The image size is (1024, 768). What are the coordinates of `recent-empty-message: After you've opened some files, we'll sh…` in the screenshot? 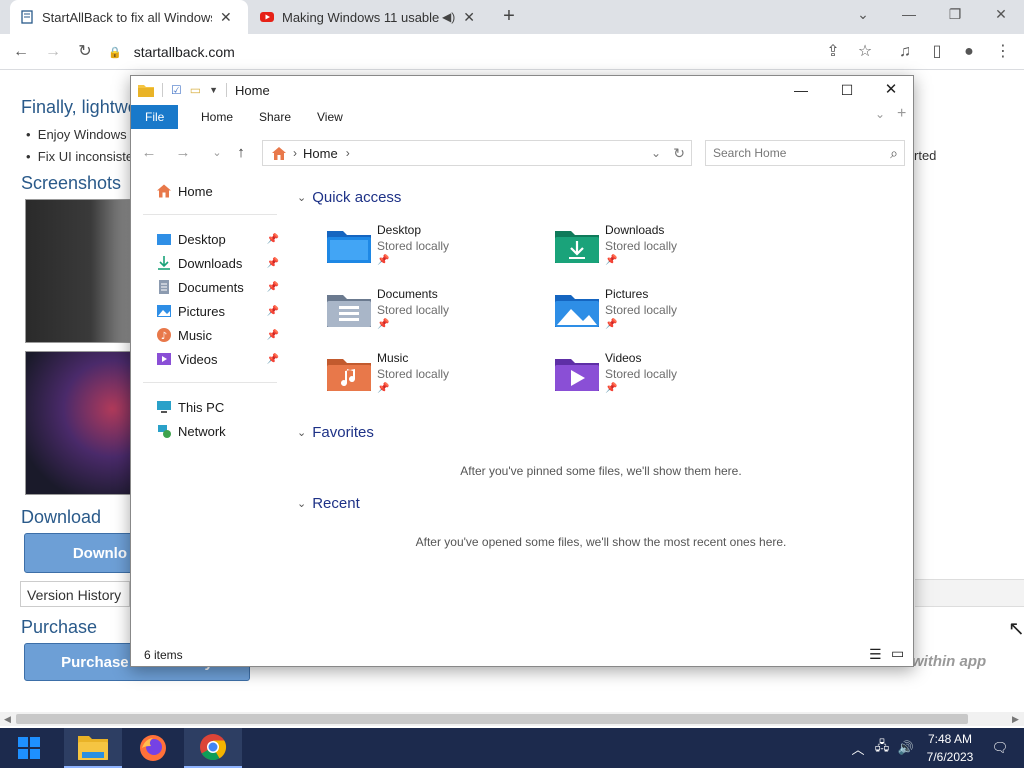 It's located at (601, 542).